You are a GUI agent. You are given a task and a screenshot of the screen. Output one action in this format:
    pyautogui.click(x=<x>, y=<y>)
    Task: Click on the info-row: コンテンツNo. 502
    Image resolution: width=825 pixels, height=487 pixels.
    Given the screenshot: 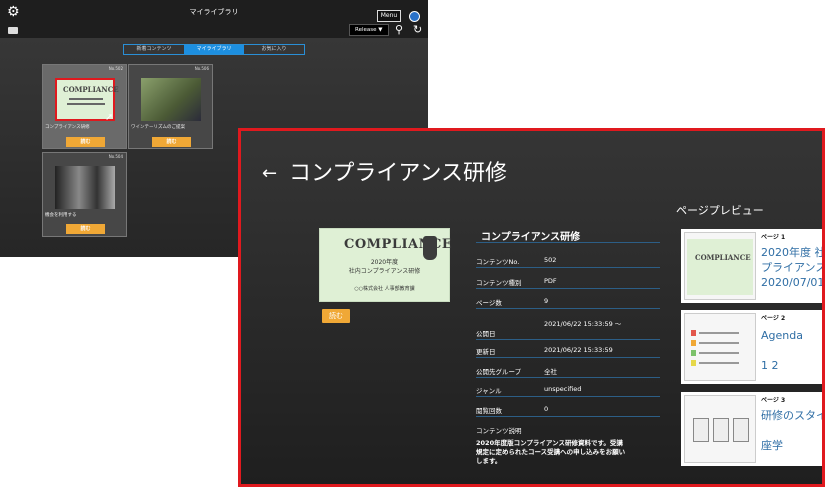 What is the action you would take?
    pyautogui.click(x=568, y=262)
    